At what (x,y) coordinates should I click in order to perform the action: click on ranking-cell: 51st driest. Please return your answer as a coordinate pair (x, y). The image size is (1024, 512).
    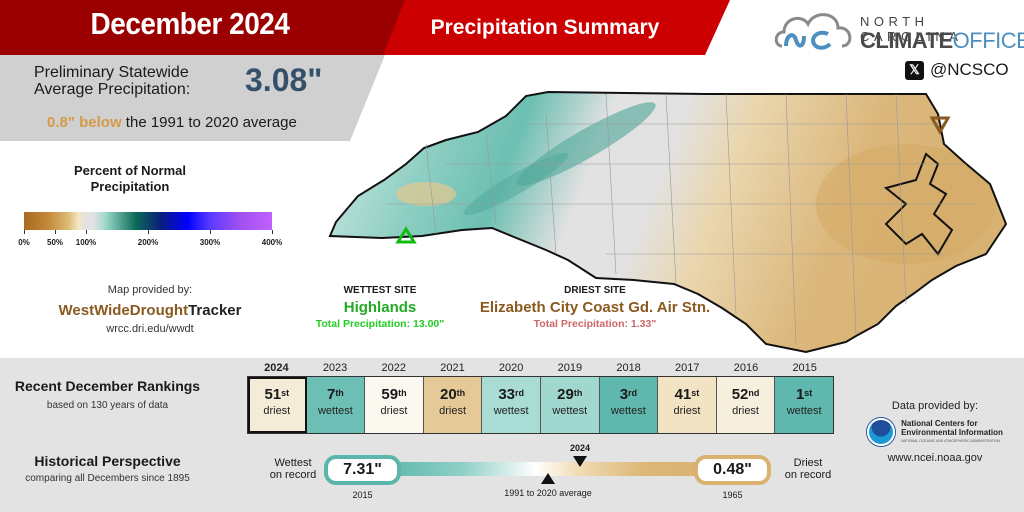
    Looking at the image, I should click on (277, 405).